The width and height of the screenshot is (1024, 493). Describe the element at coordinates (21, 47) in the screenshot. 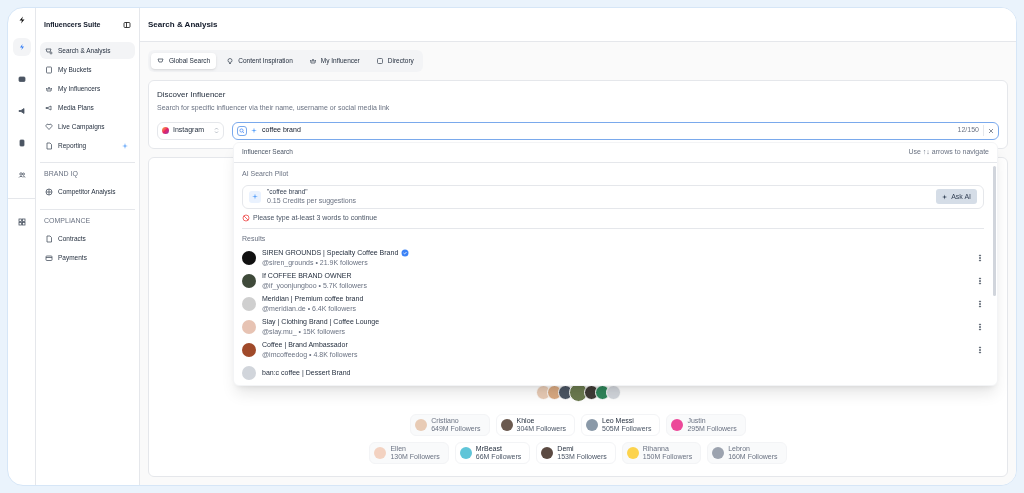

I see `lightning-icon` at that location.